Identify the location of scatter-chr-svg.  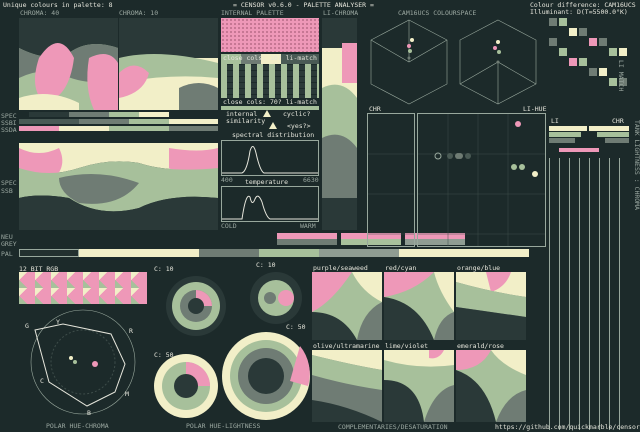
(391, 194).